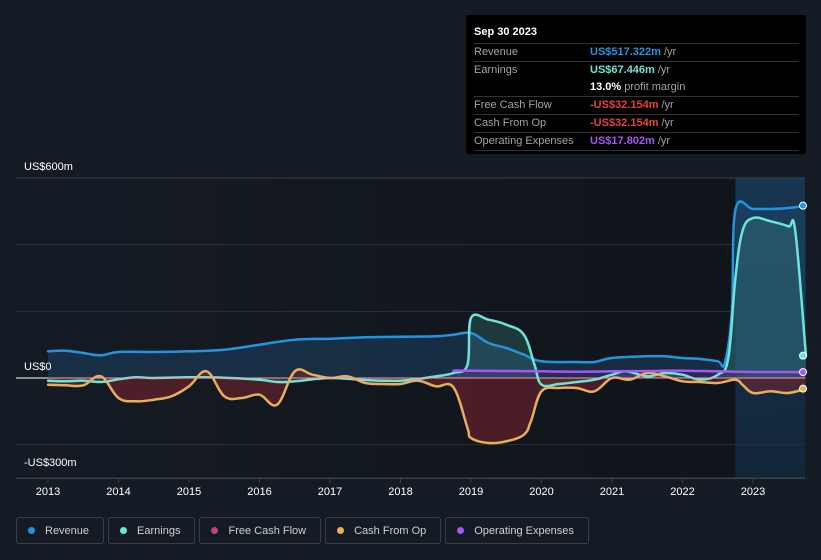 Image resolution: width=821 pixels, height=560 pixels. What do you see at coordinates (524, 141) in the screenshot?
I see `tooltip-label: Operating Expenses` at bounding box center [524, 141].